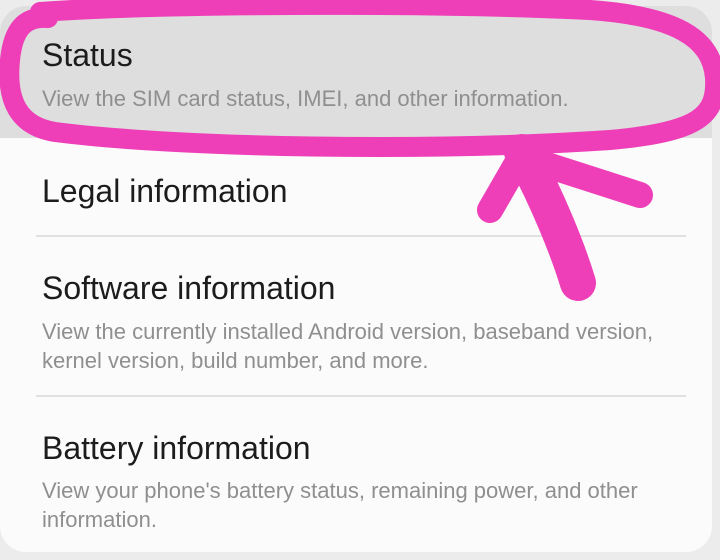 The width and height of the screenshot is (720, 560). Describe the element at coordinates (189, 288) in the screenshot. I see `software-information-title: Software information` at that location.